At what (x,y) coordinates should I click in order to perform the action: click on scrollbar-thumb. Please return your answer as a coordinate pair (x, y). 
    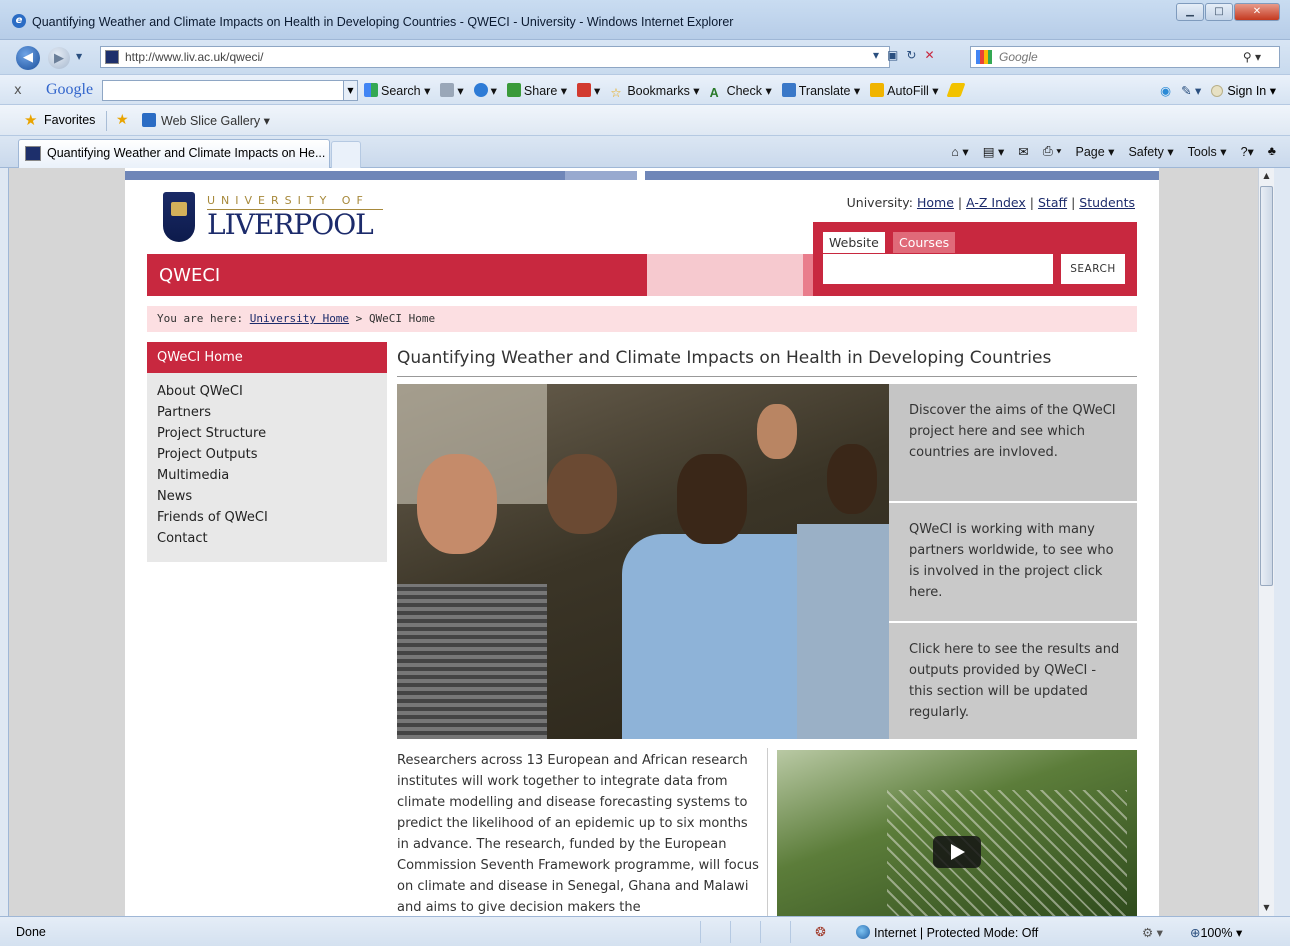
    Looking at the image, I should click on (1266, 386).